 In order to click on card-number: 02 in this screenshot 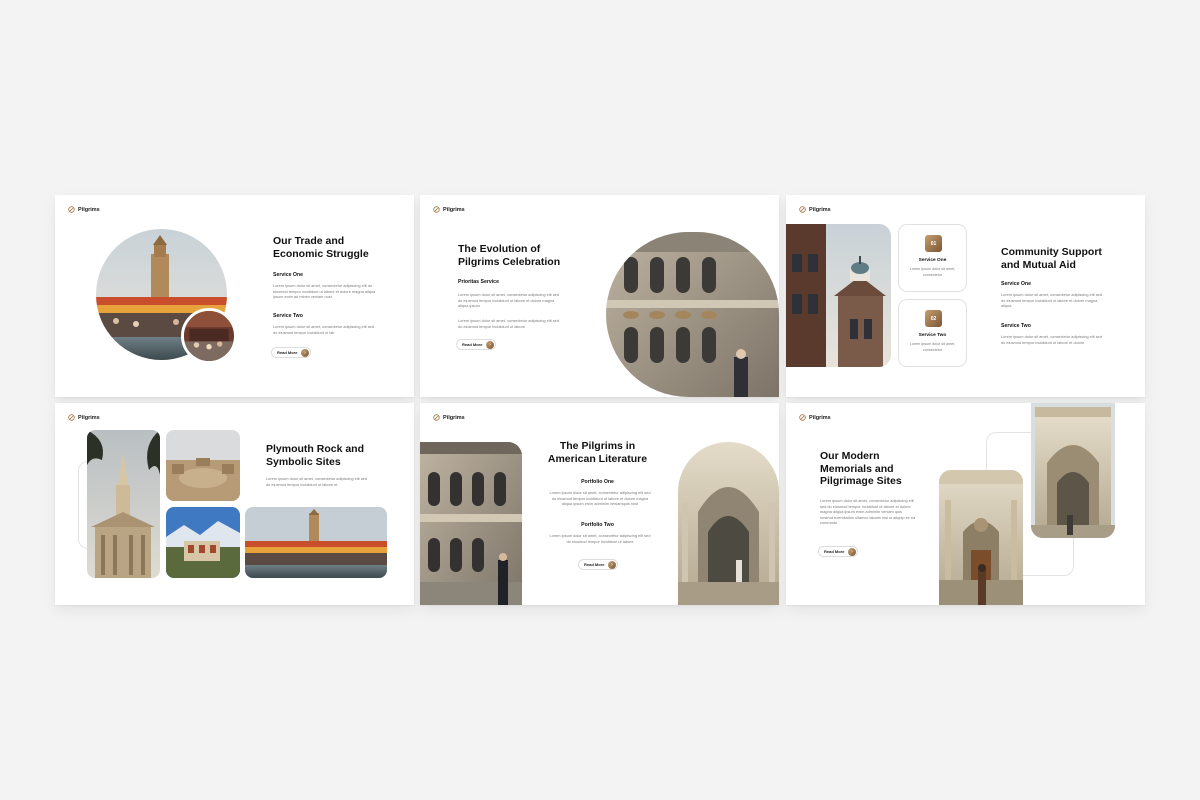, I will do `click(933, 318)`.